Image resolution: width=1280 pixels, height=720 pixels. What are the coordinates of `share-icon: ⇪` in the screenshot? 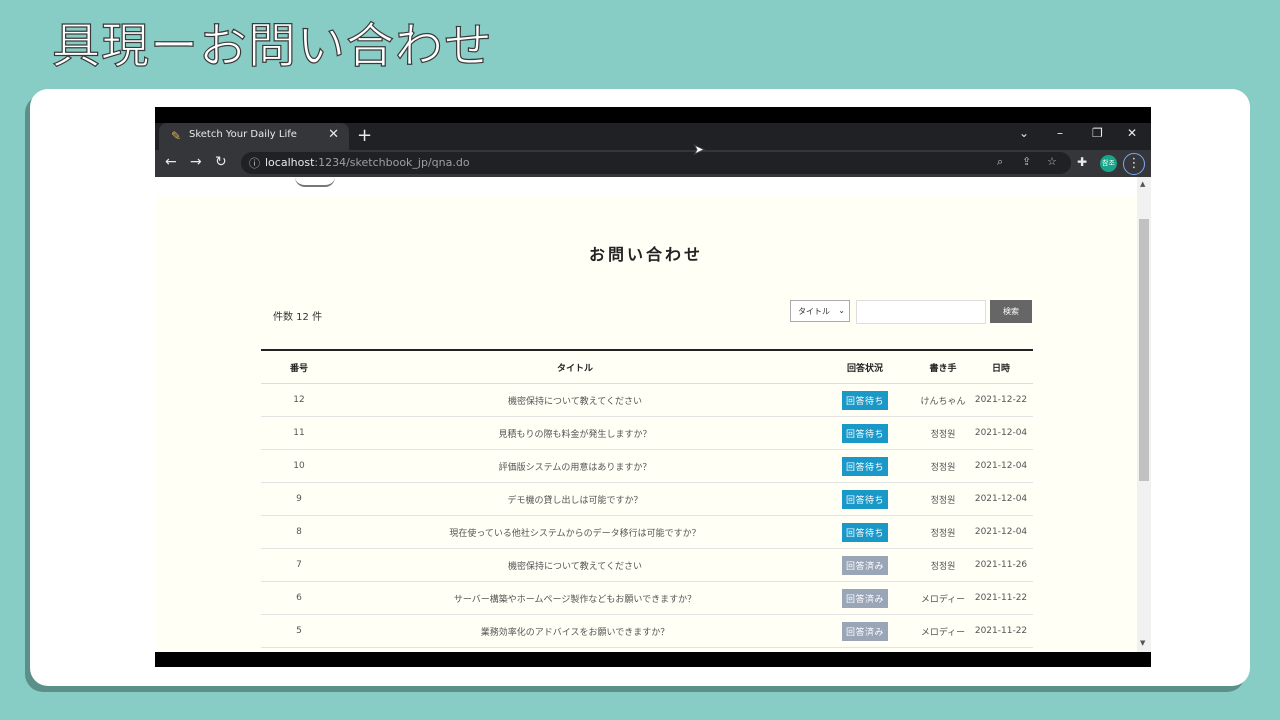 It's located at (1026, 161).